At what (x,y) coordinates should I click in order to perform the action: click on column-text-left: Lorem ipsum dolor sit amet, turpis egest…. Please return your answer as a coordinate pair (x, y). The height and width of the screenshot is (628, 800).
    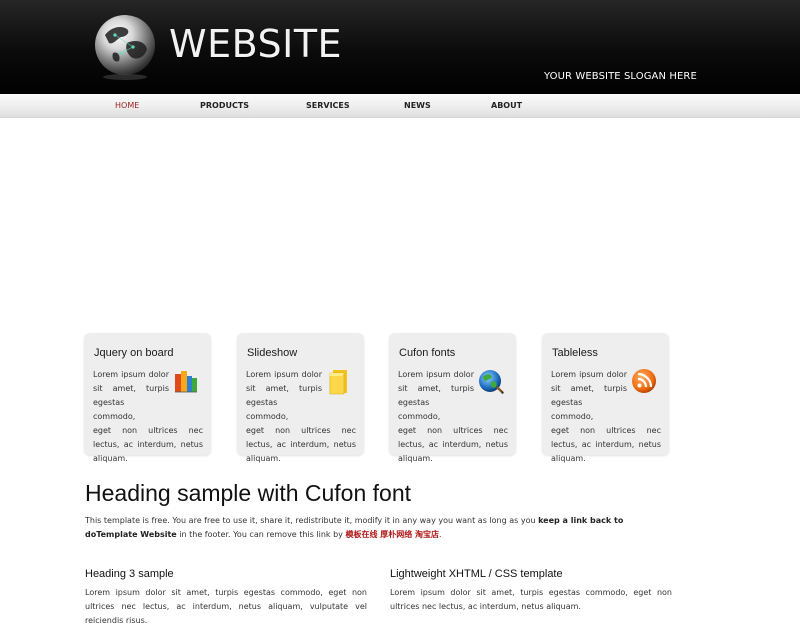
    Looking at the image, I should click on (226, 606).